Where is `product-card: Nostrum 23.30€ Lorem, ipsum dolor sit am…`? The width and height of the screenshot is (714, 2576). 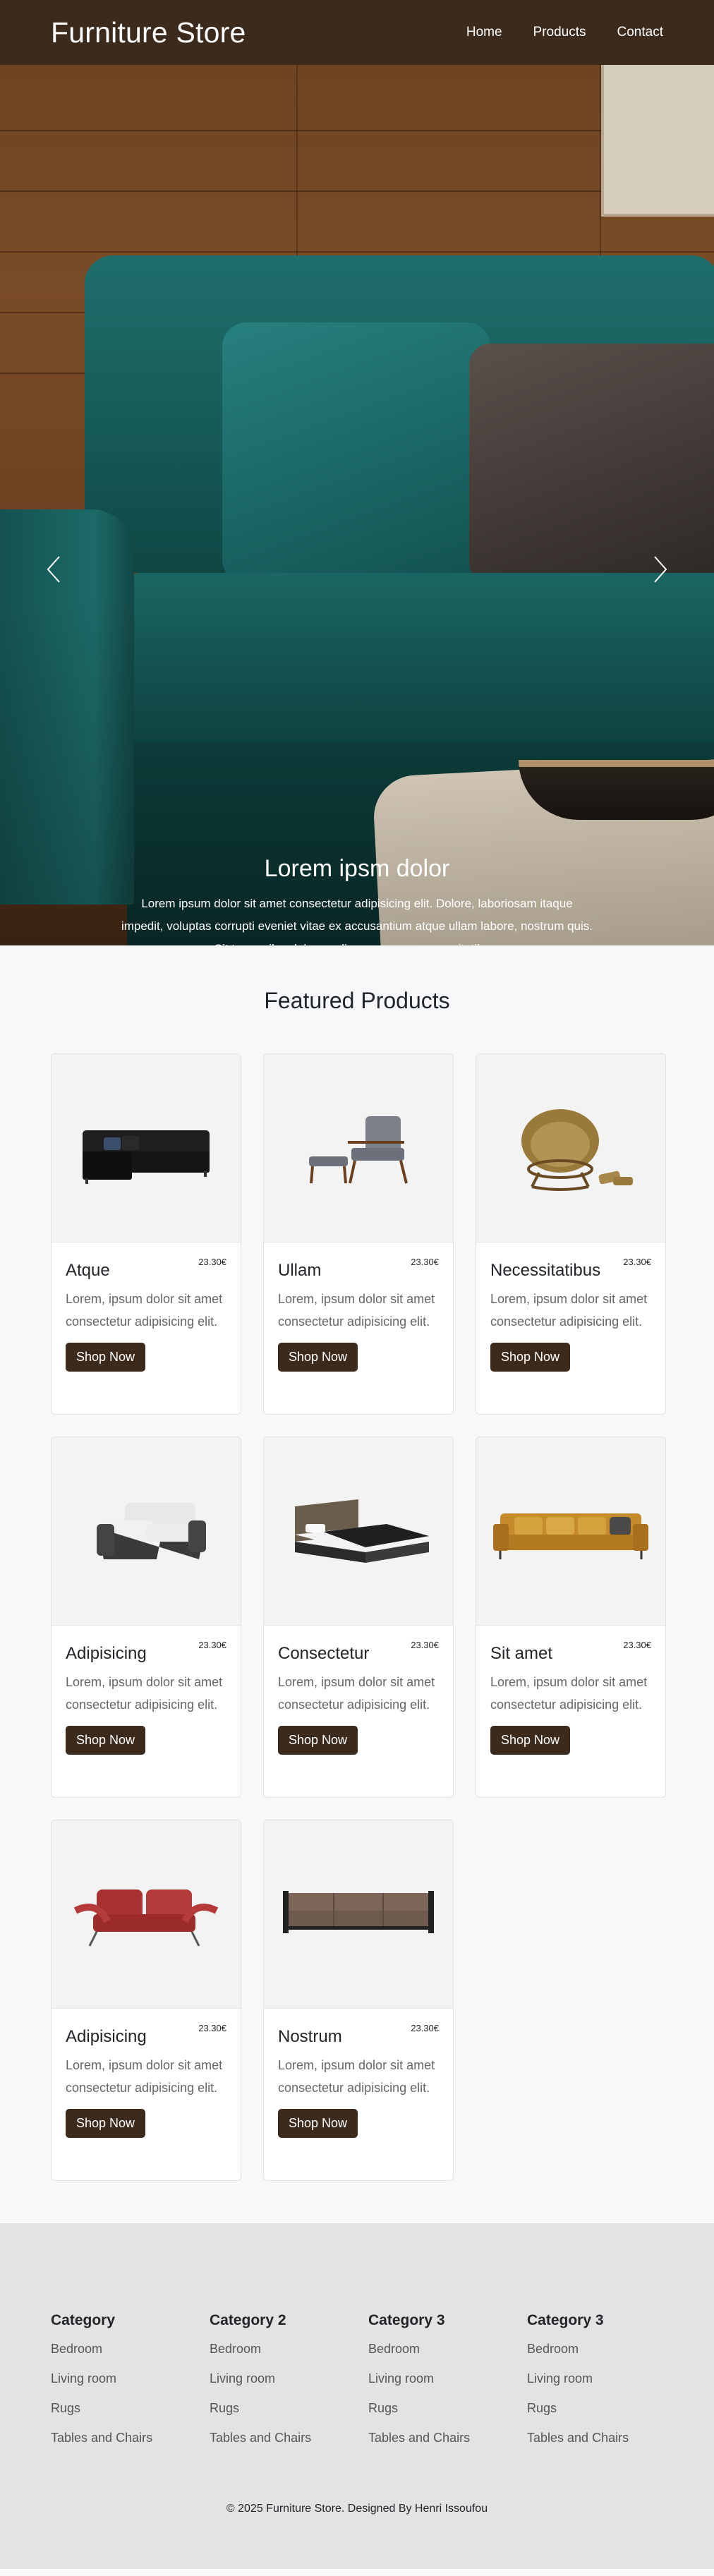
product-card: Nostrum 23.30€ Lorem, ipsum dolor sit am… is located at coordinates (359, 2000).